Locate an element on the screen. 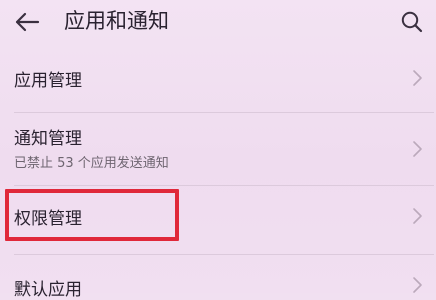  list-item-title: 通知管理 is located at coordinates (48, 139).